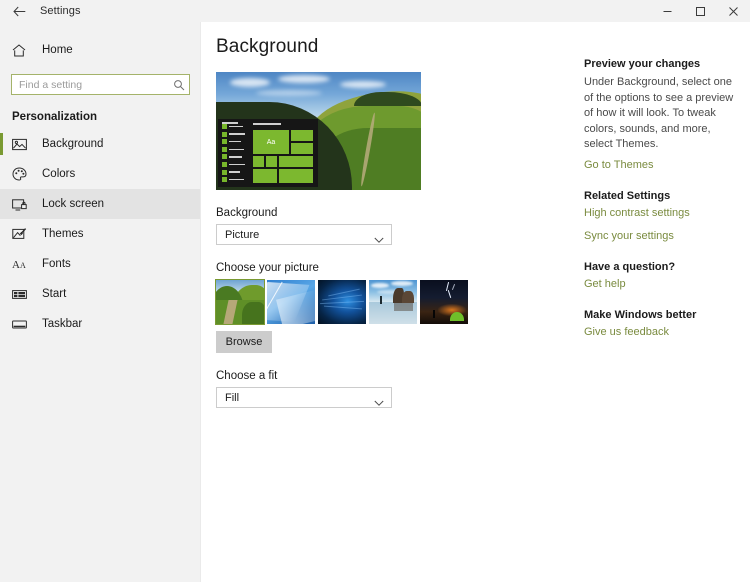 This screenshot has width=750, height=582. What do you see at coordinates (660, 213) in the screenshot?
I see `high-contrast-settings-link: High contrast settings` at bounding box center [660, 213].